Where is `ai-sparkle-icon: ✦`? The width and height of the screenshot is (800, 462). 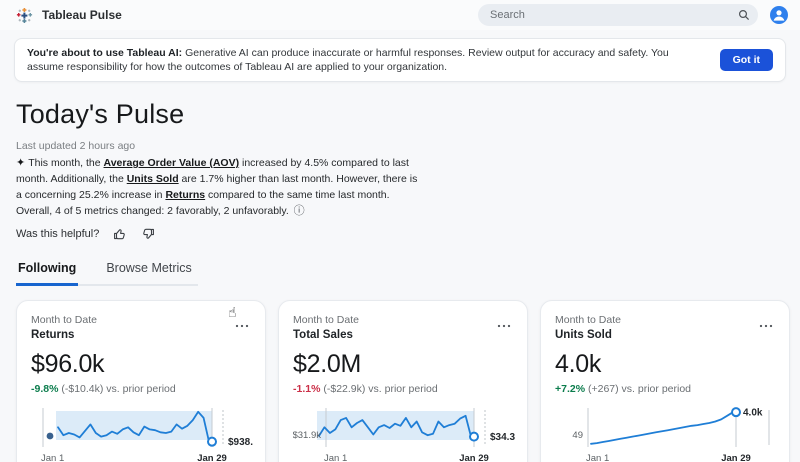 ai-sparkle-icon: ✦ is located at coordinates (21, 163).